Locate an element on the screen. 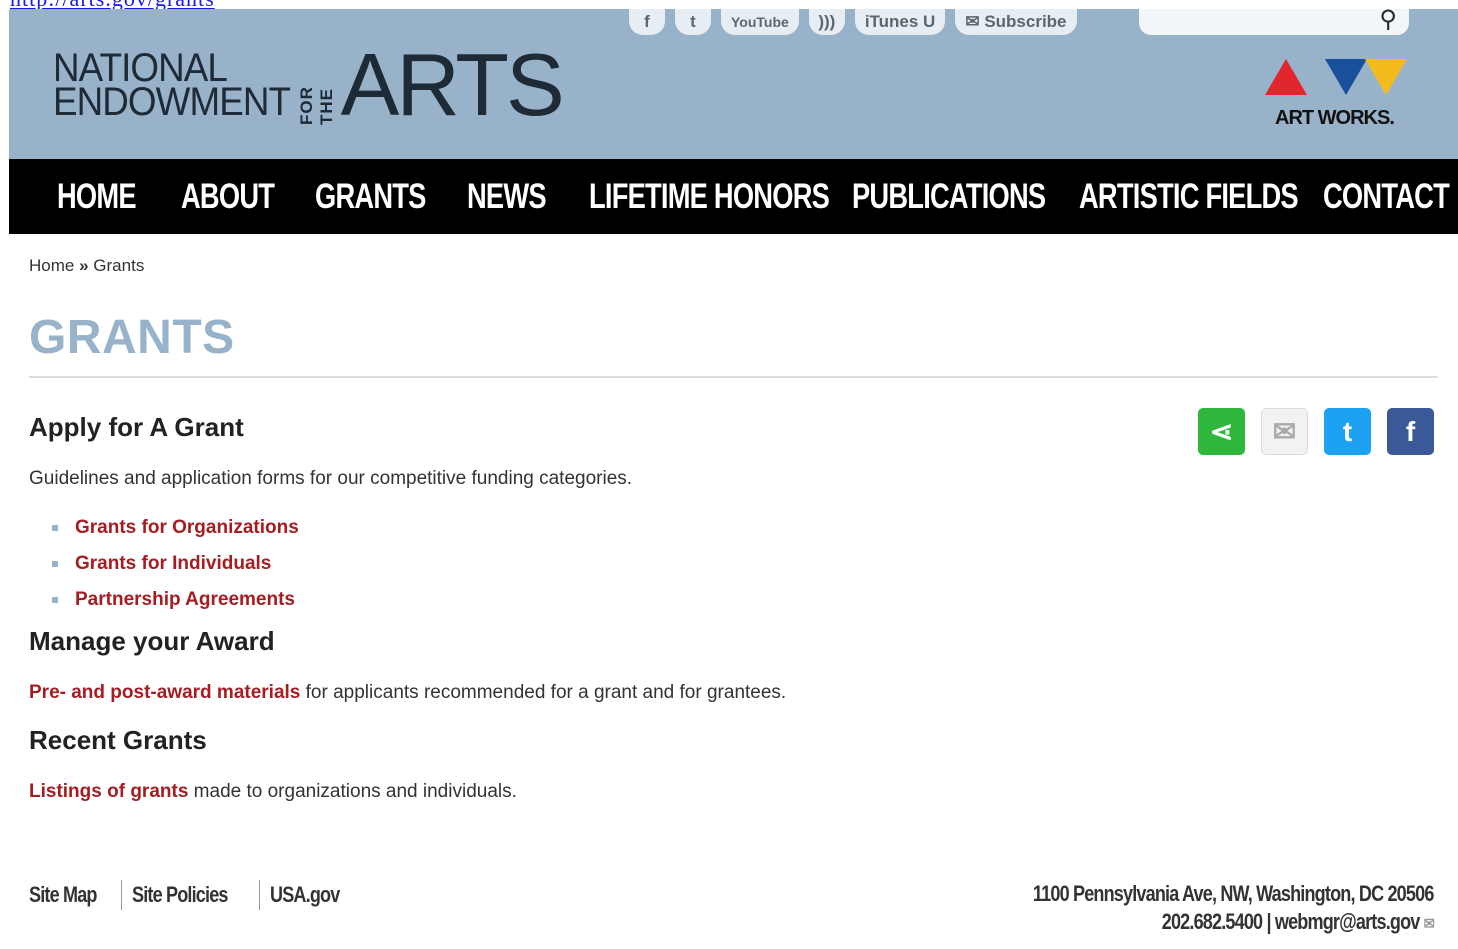  email-share-icon: ✉ is located at coordinates (1284, 431).